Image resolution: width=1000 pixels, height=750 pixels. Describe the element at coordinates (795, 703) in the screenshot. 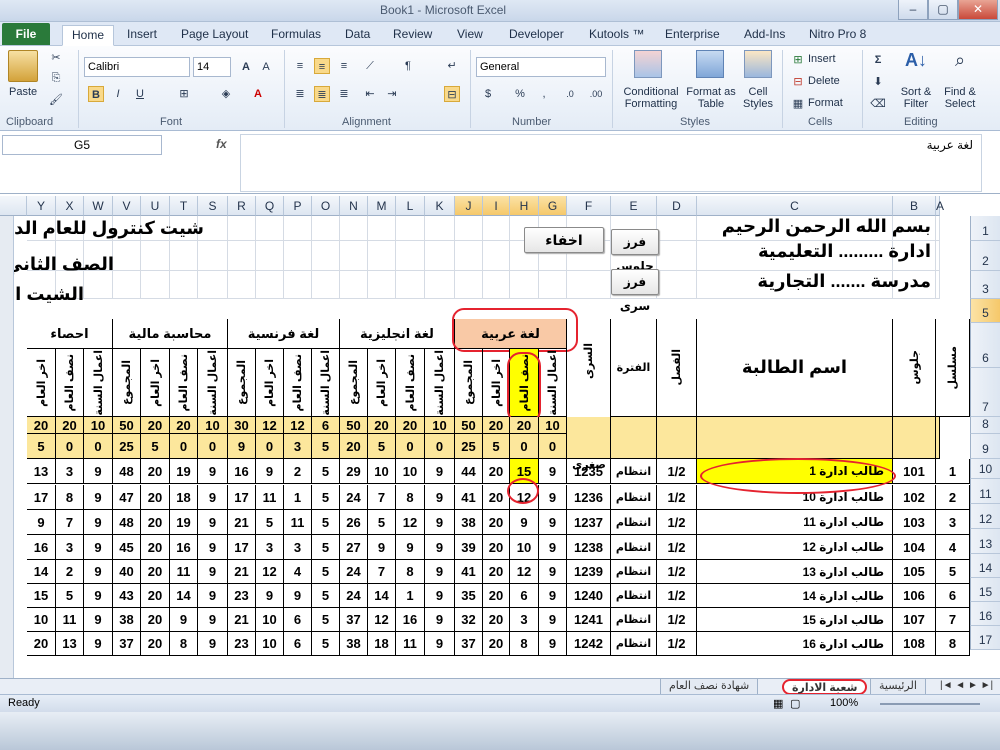

I see `view-layout-icon: ▢` at that location.